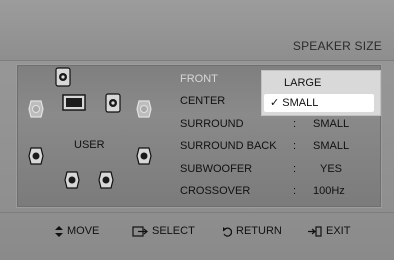  I want to click on page-title: SPEAKER SIZE, so click(337, 46).